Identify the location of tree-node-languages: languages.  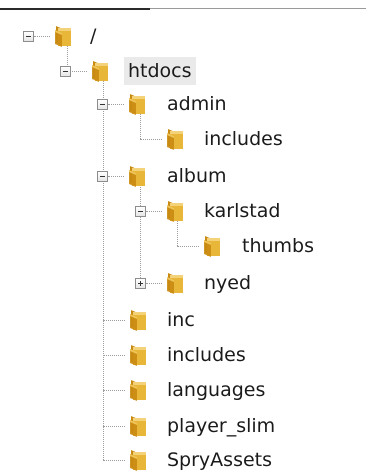
(216, 390).